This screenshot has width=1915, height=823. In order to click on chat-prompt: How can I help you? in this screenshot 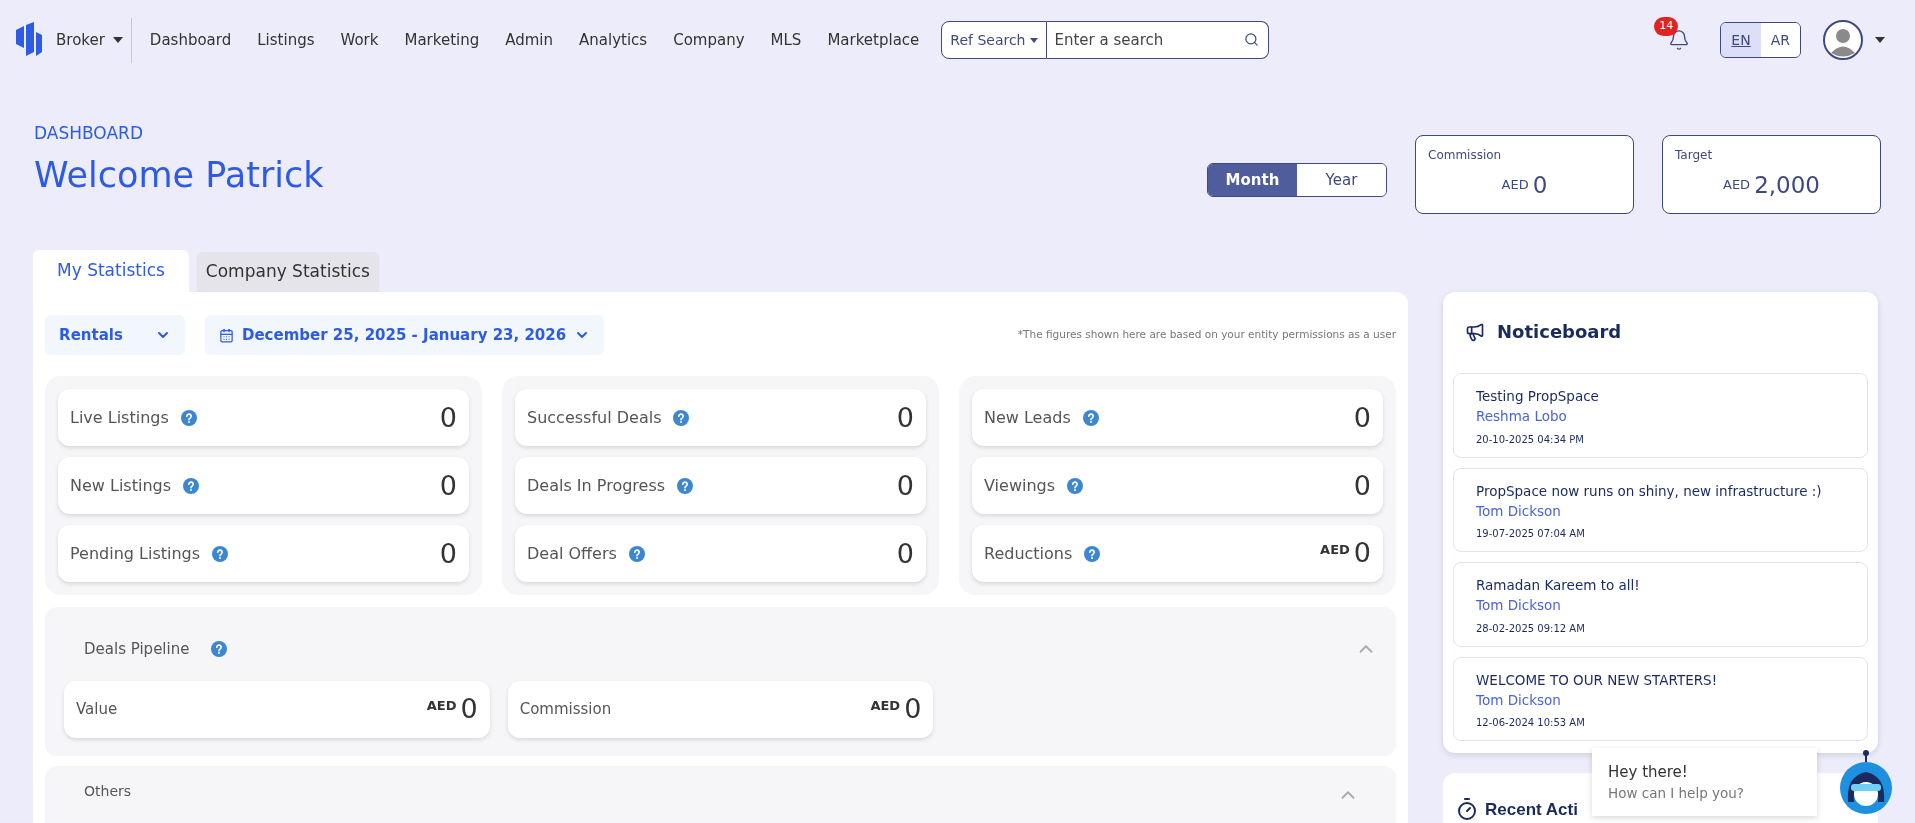, I will do `click(1676, 794)`.